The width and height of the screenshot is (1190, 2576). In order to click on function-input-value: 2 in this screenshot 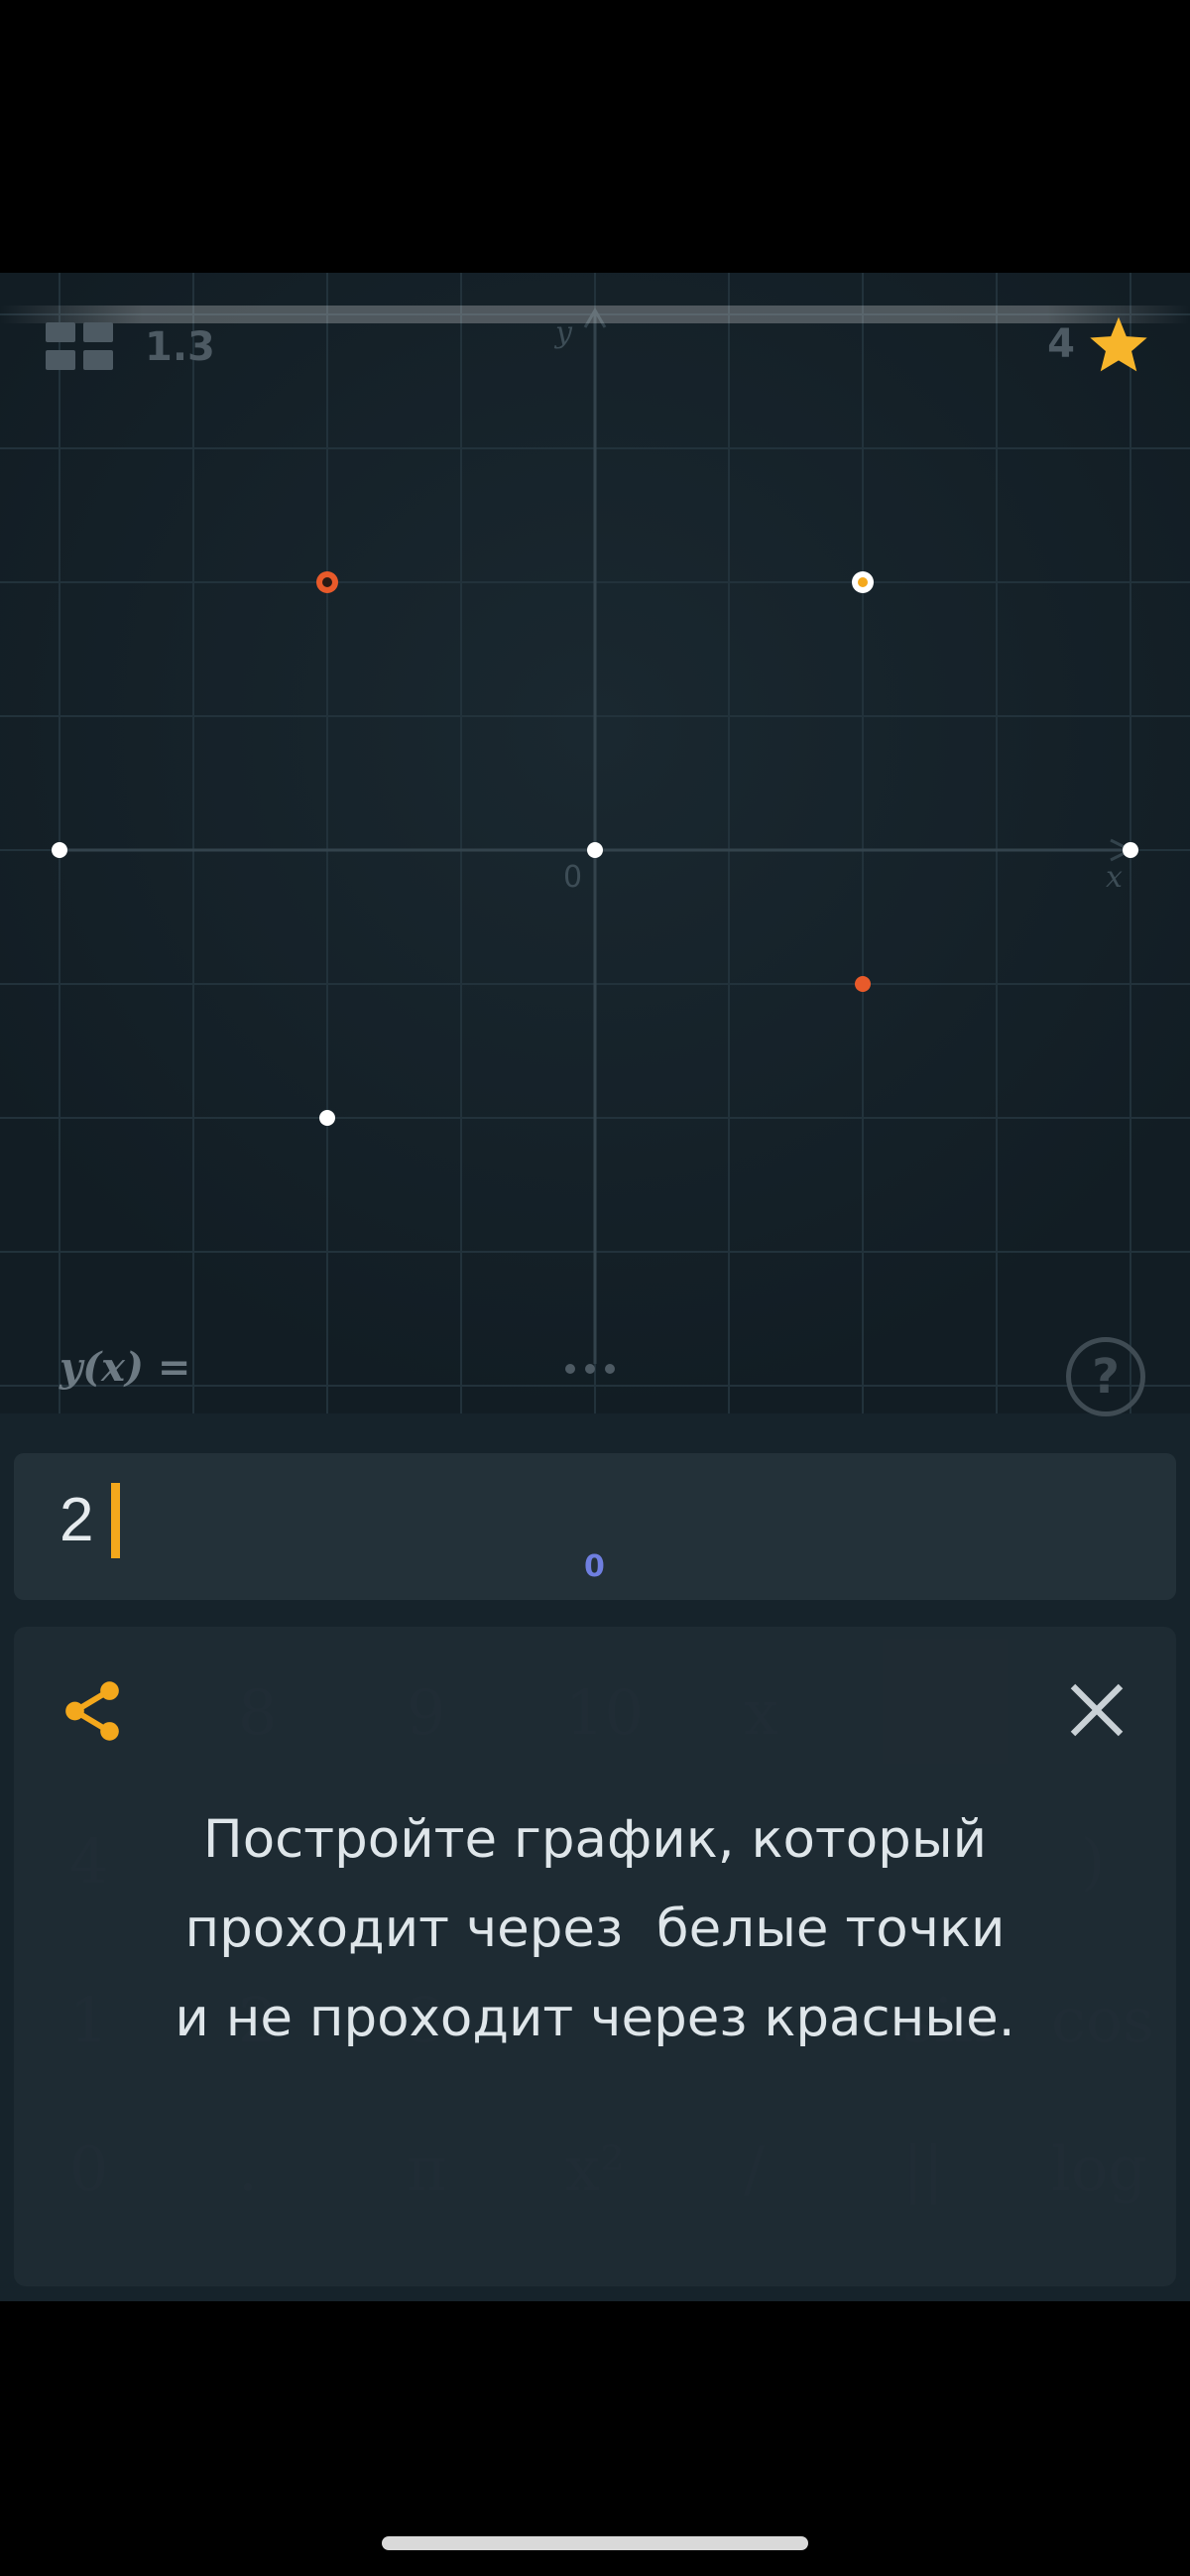, I will do `click(76, 1520)`.